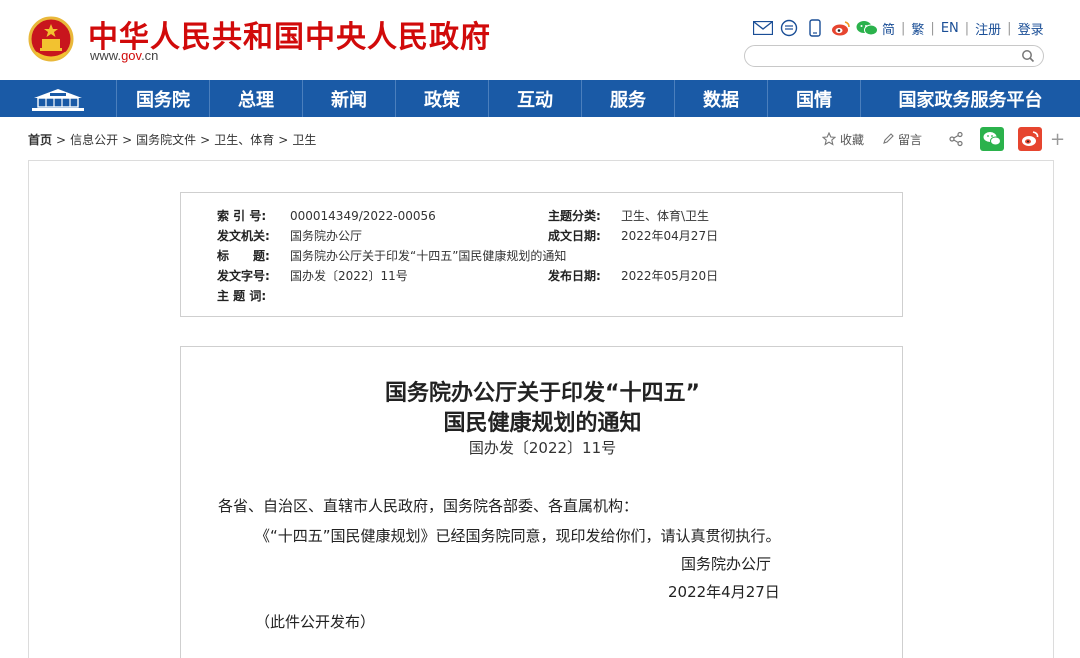 The width and height of the screenshot is (1080, 658). Describe the element at coordinates (574, 236) in the screenshot. I see `meta-created-label: 成文日期:` at that location.